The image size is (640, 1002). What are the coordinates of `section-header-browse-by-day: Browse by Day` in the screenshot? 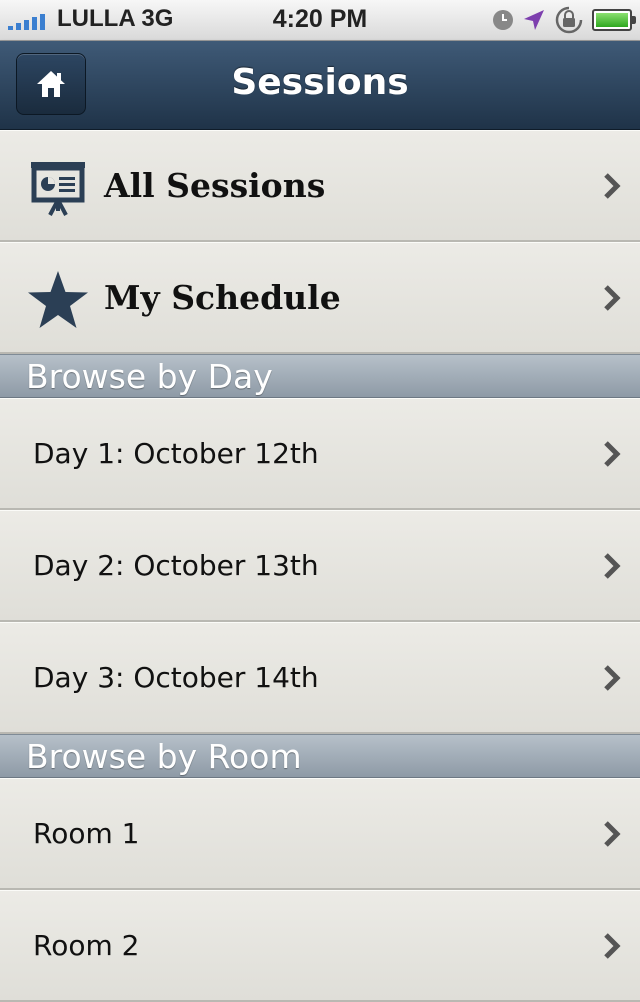 It's located at (320, 376).